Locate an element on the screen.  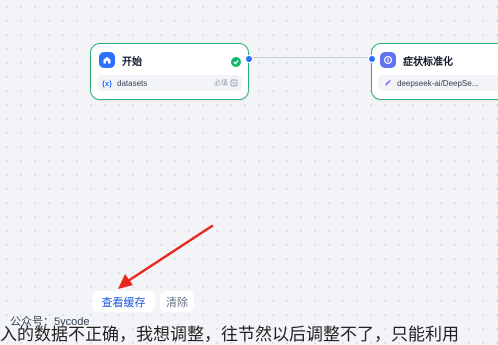
view-cache-button: 查看缓存 is located at coordinates (123, 301).